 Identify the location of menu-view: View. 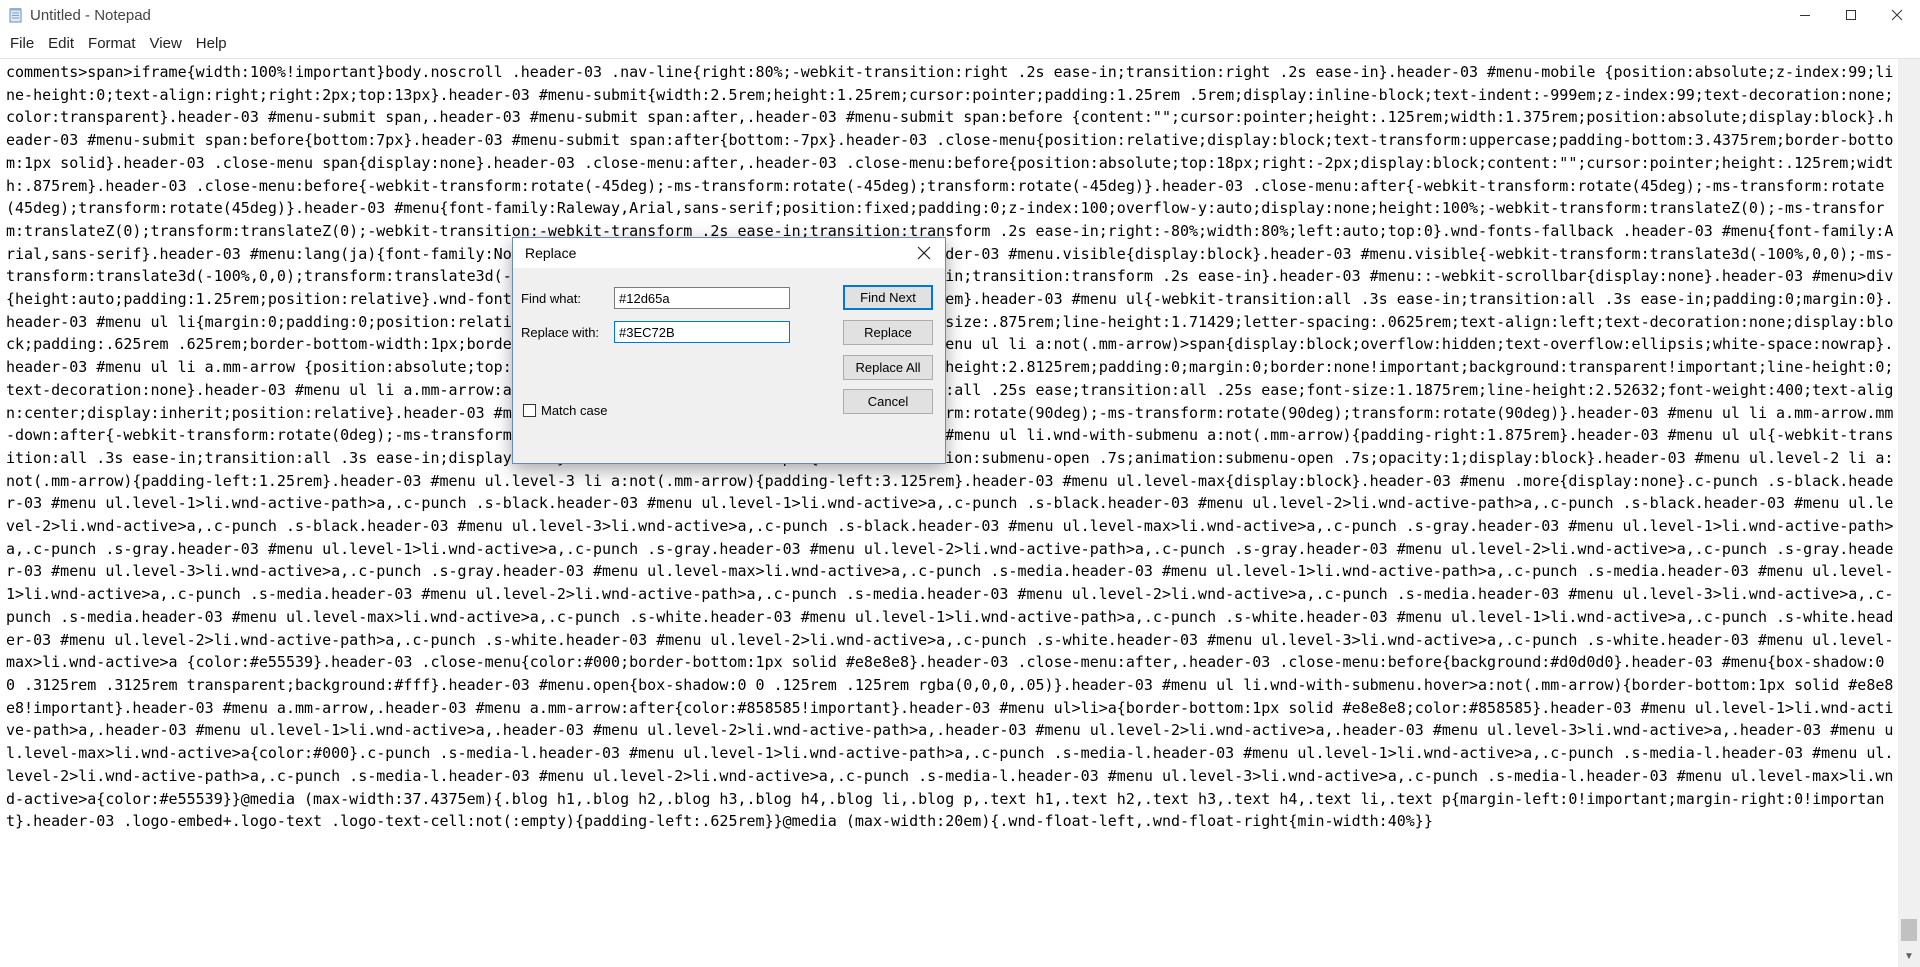
(166, 44).